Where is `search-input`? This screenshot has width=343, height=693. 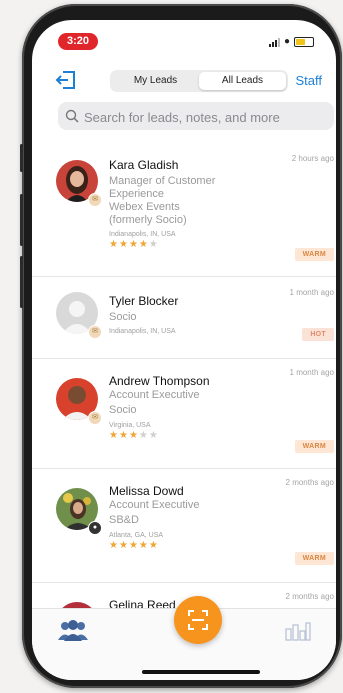 search-input is located at coordinates (207, 117).